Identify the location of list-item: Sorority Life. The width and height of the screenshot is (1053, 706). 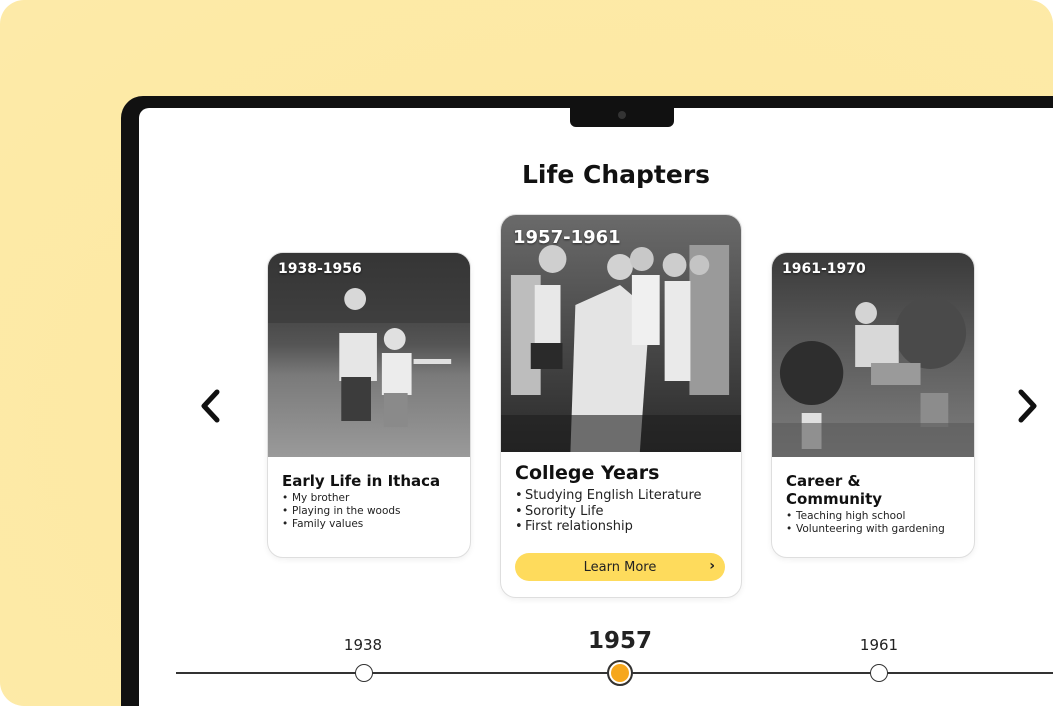
(621, 512).